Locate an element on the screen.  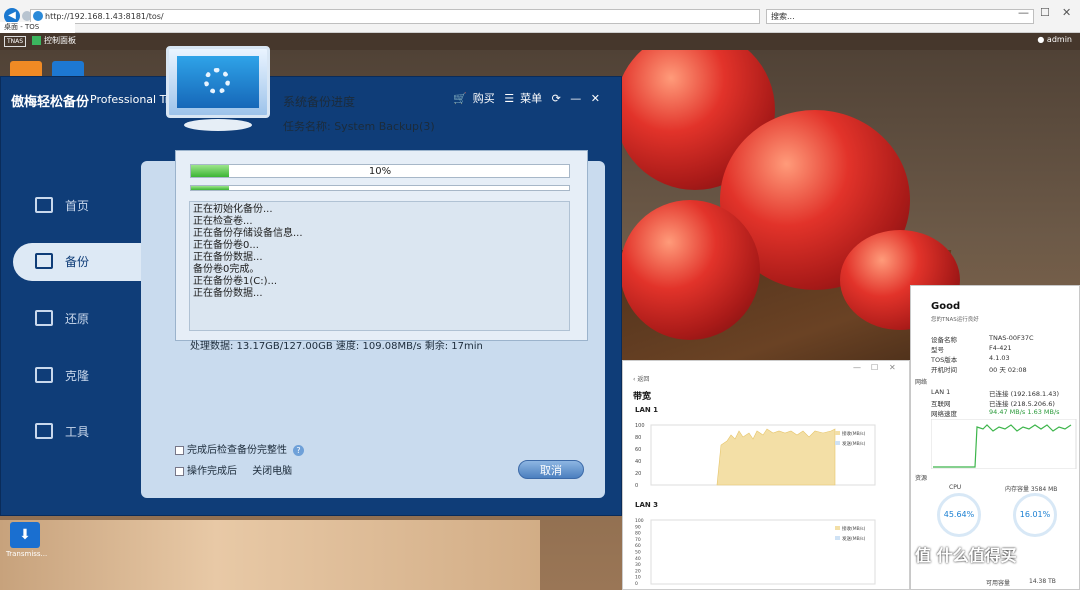
tools-icon is located at coordinates (44, 431).